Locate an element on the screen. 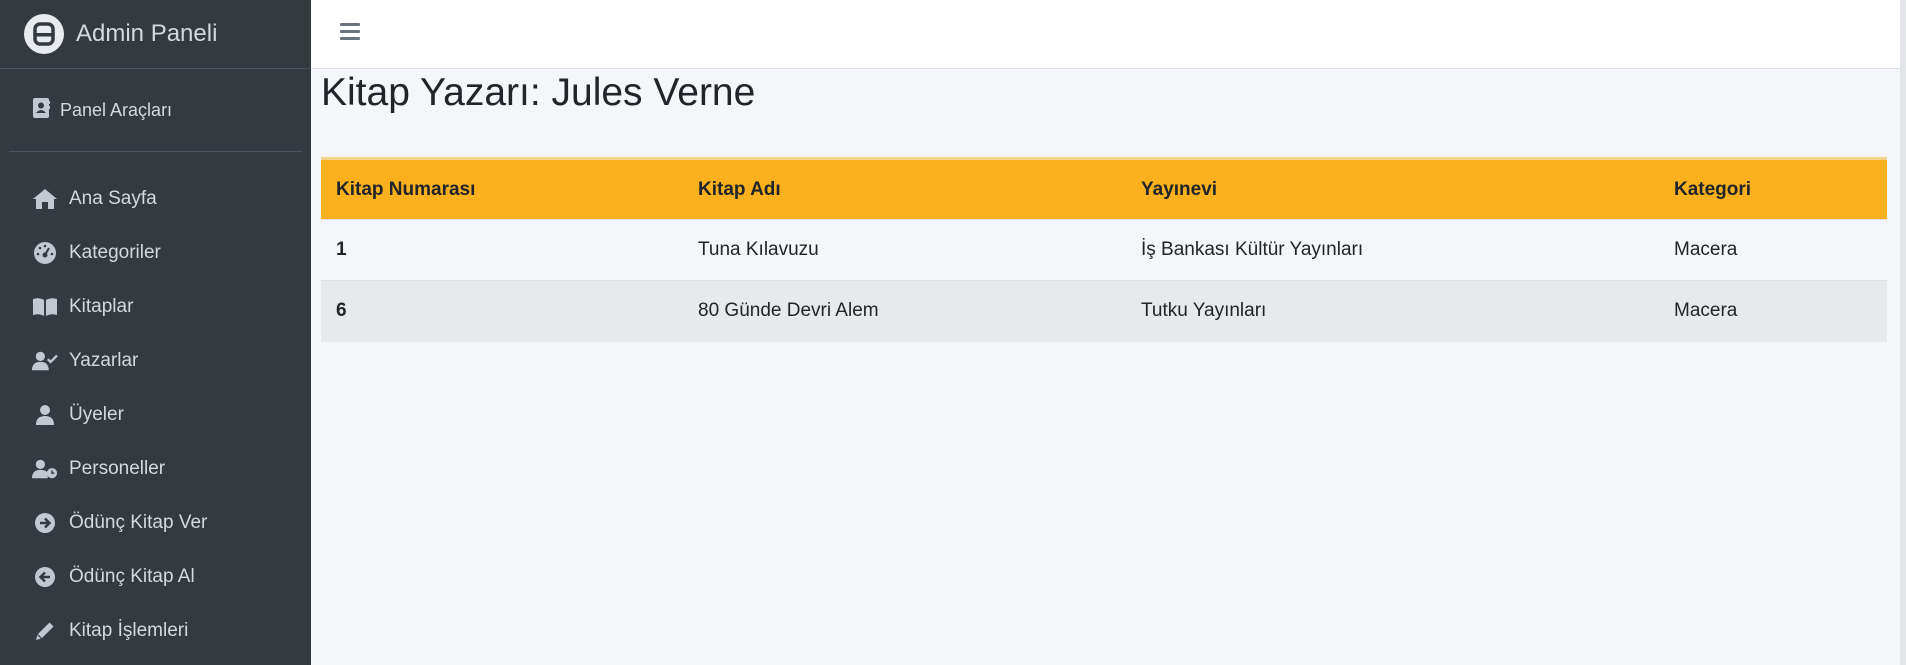  sidebar-item-label: Kitap İşlemleri is located at coordinates (129, 630).